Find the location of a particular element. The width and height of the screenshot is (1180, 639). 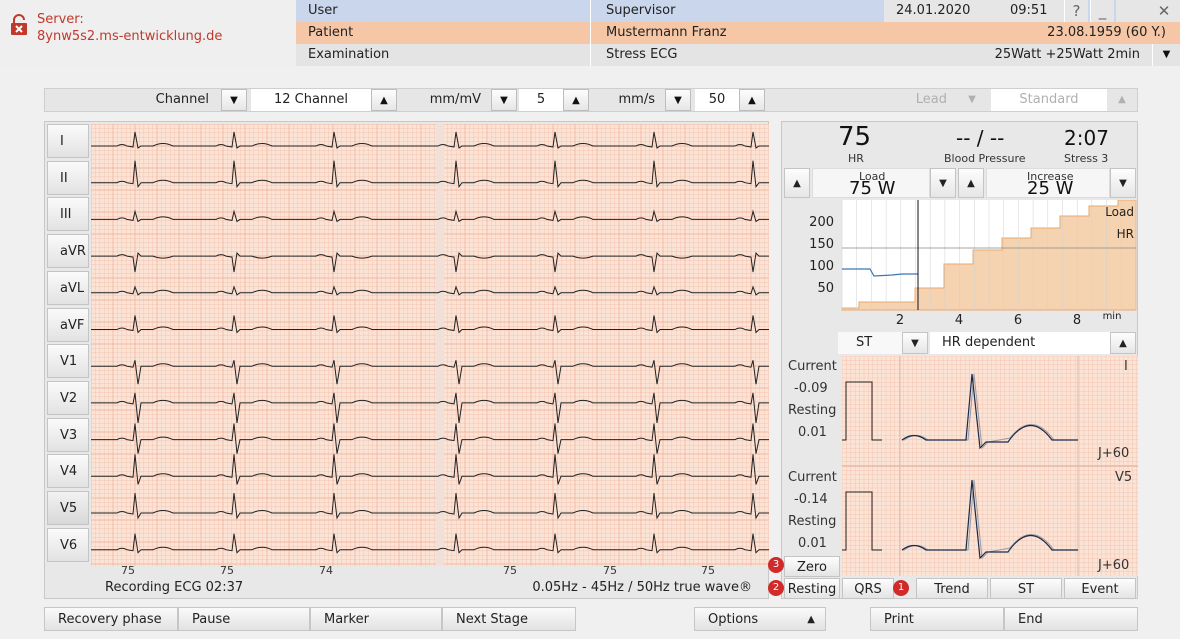

load-field: Load 75 W is located at coordinates (871, 183).